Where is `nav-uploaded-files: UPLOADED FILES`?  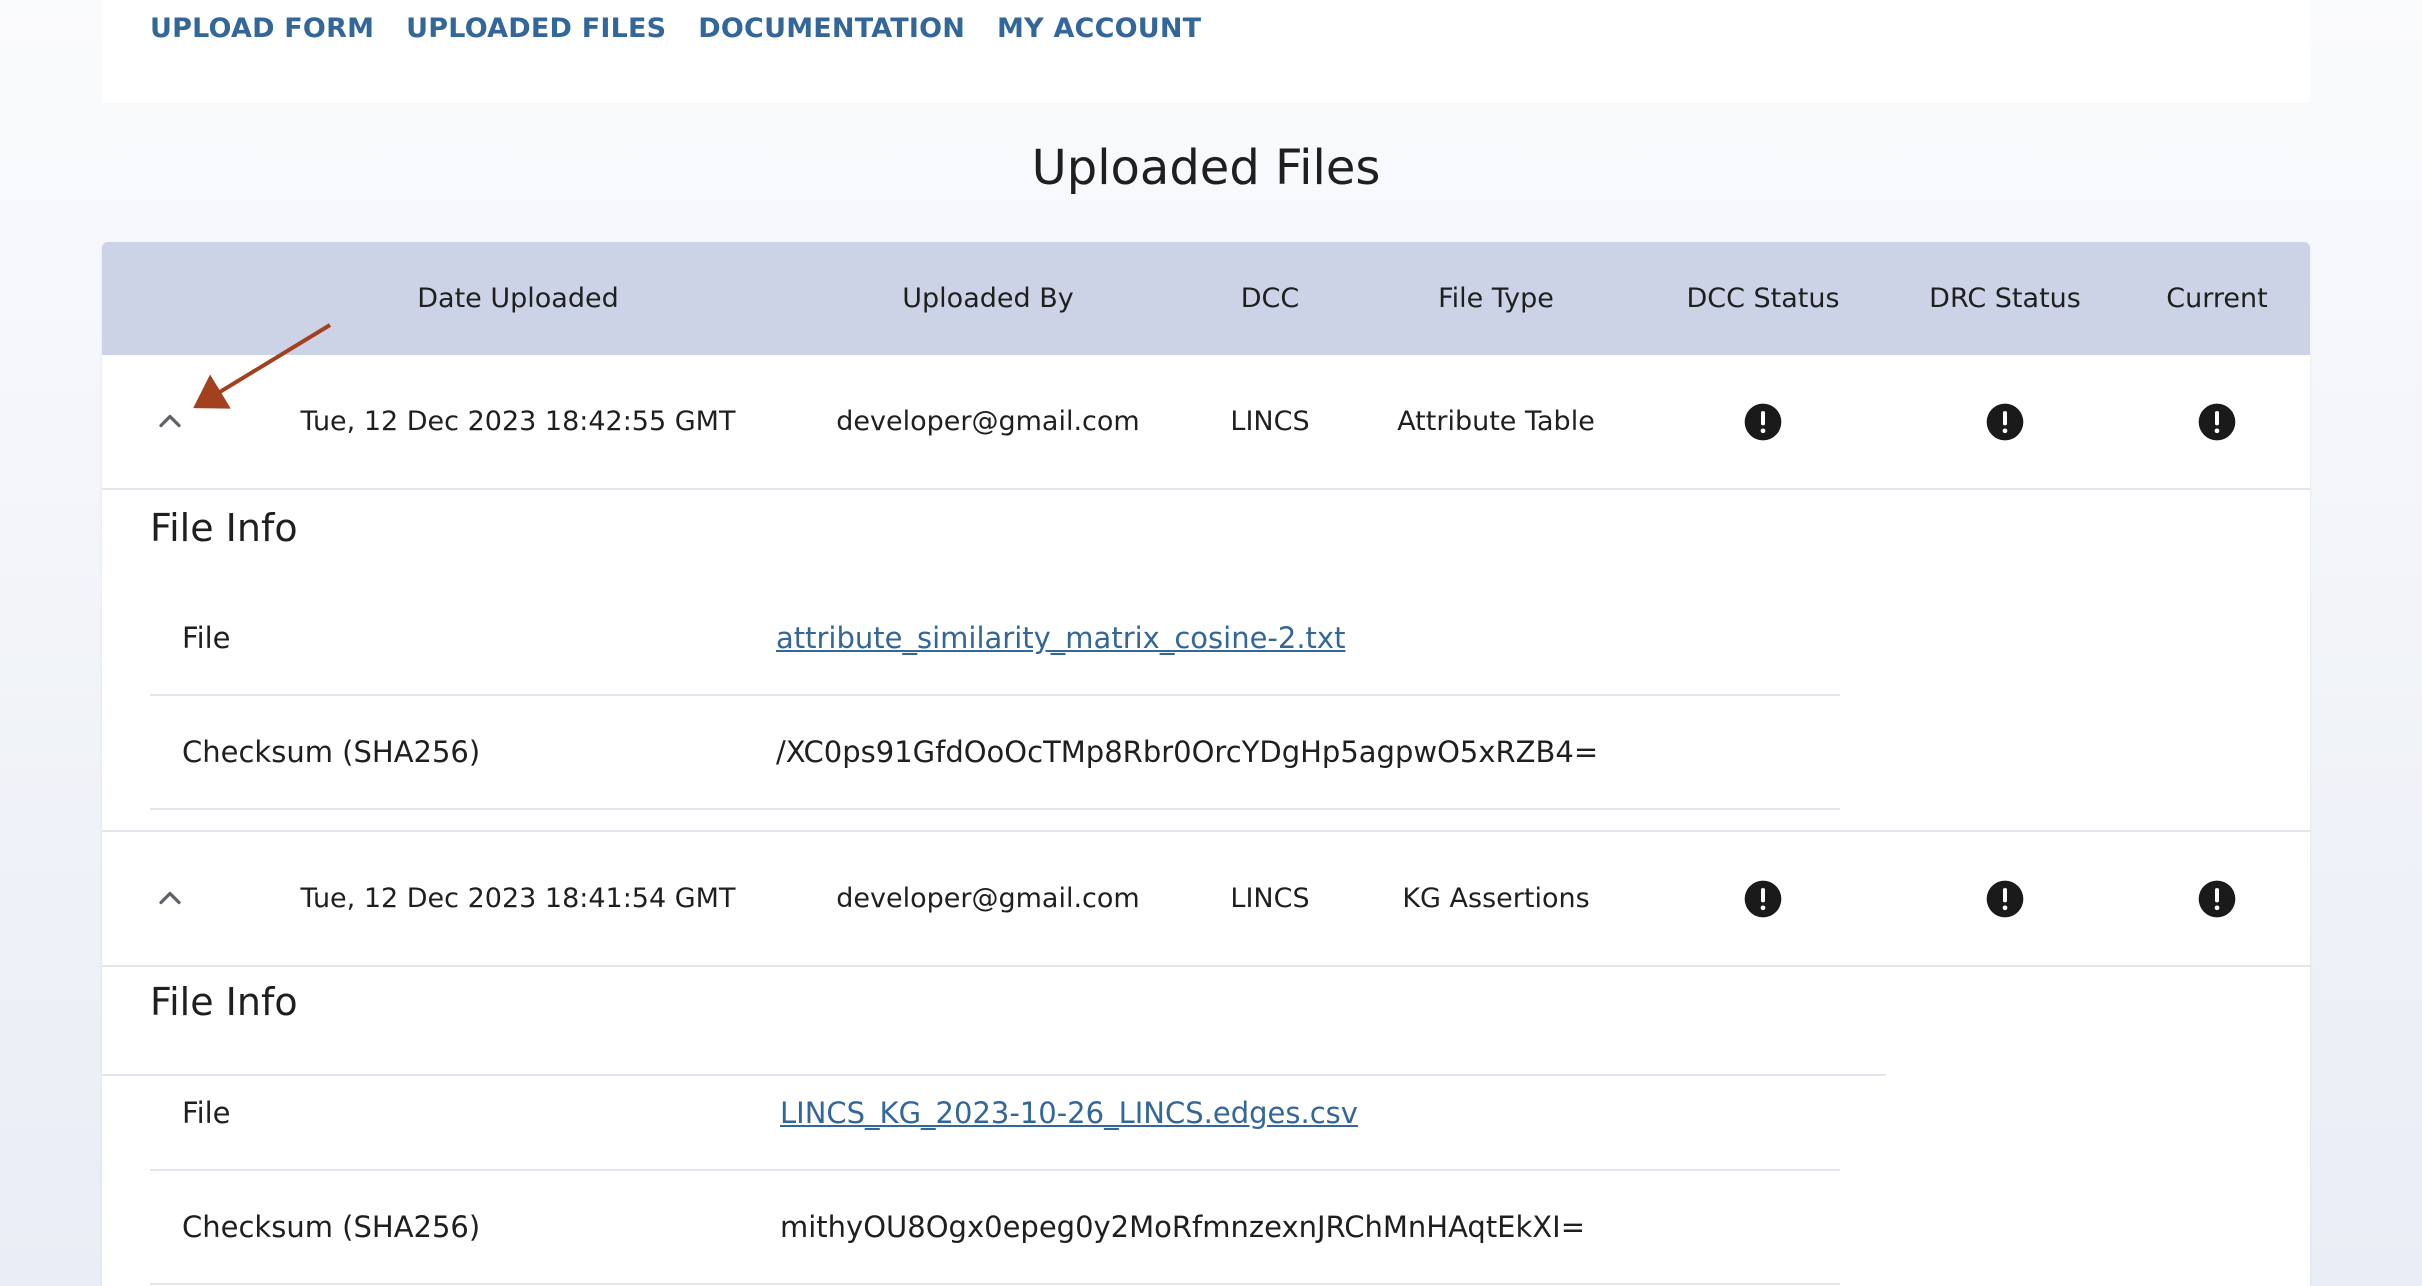 nav-uploaded-files: UPLOADED FILES is located at coordinates (536, 28).